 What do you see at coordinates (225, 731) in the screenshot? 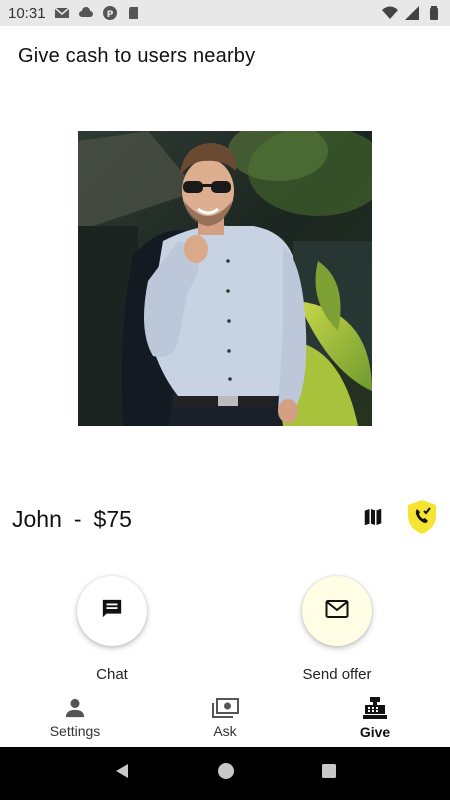
I see `nav-label-ask: Ask` at bounding box center [225, 731].